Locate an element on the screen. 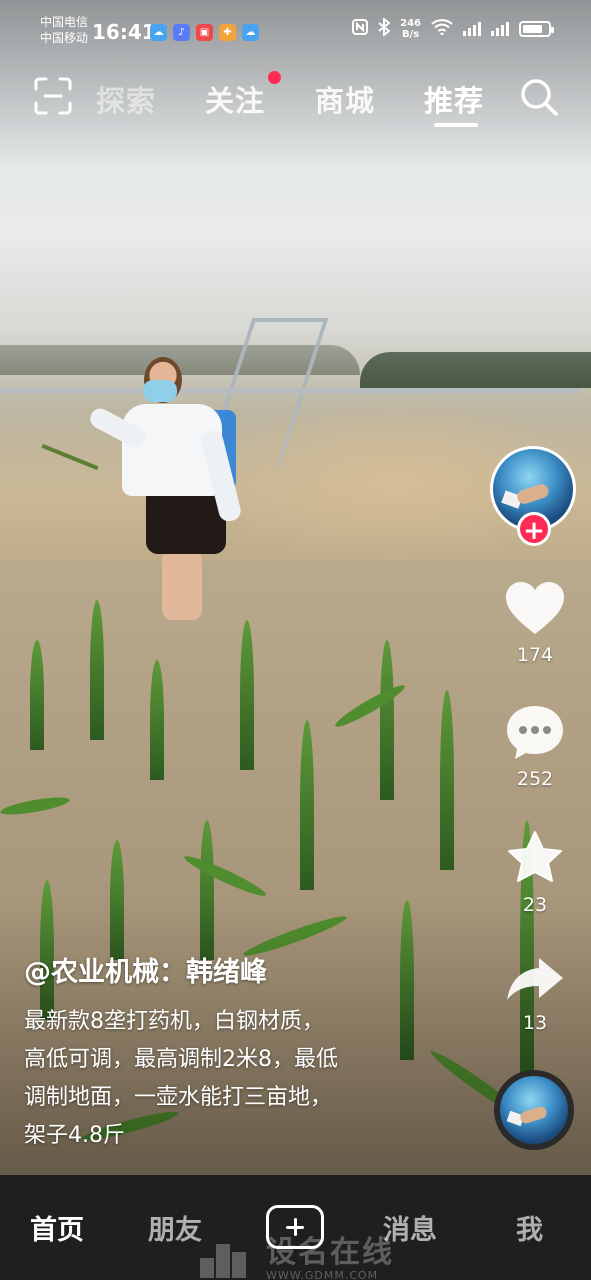  author-name: @农业机械：韩绪峰 is located at coordinates (249, 969).